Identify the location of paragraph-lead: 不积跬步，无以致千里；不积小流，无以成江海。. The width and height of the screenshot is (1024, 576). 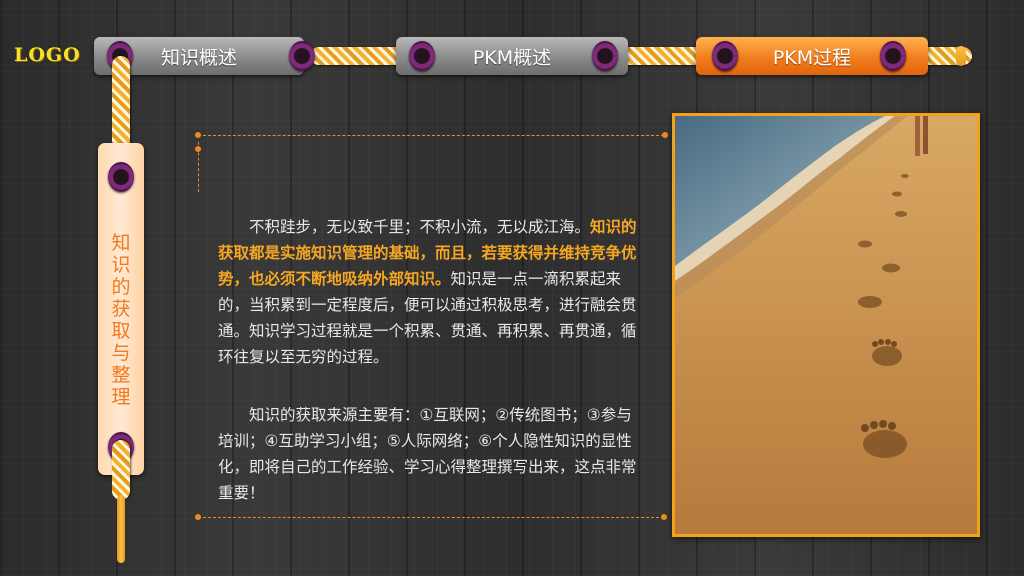
(420, 227).